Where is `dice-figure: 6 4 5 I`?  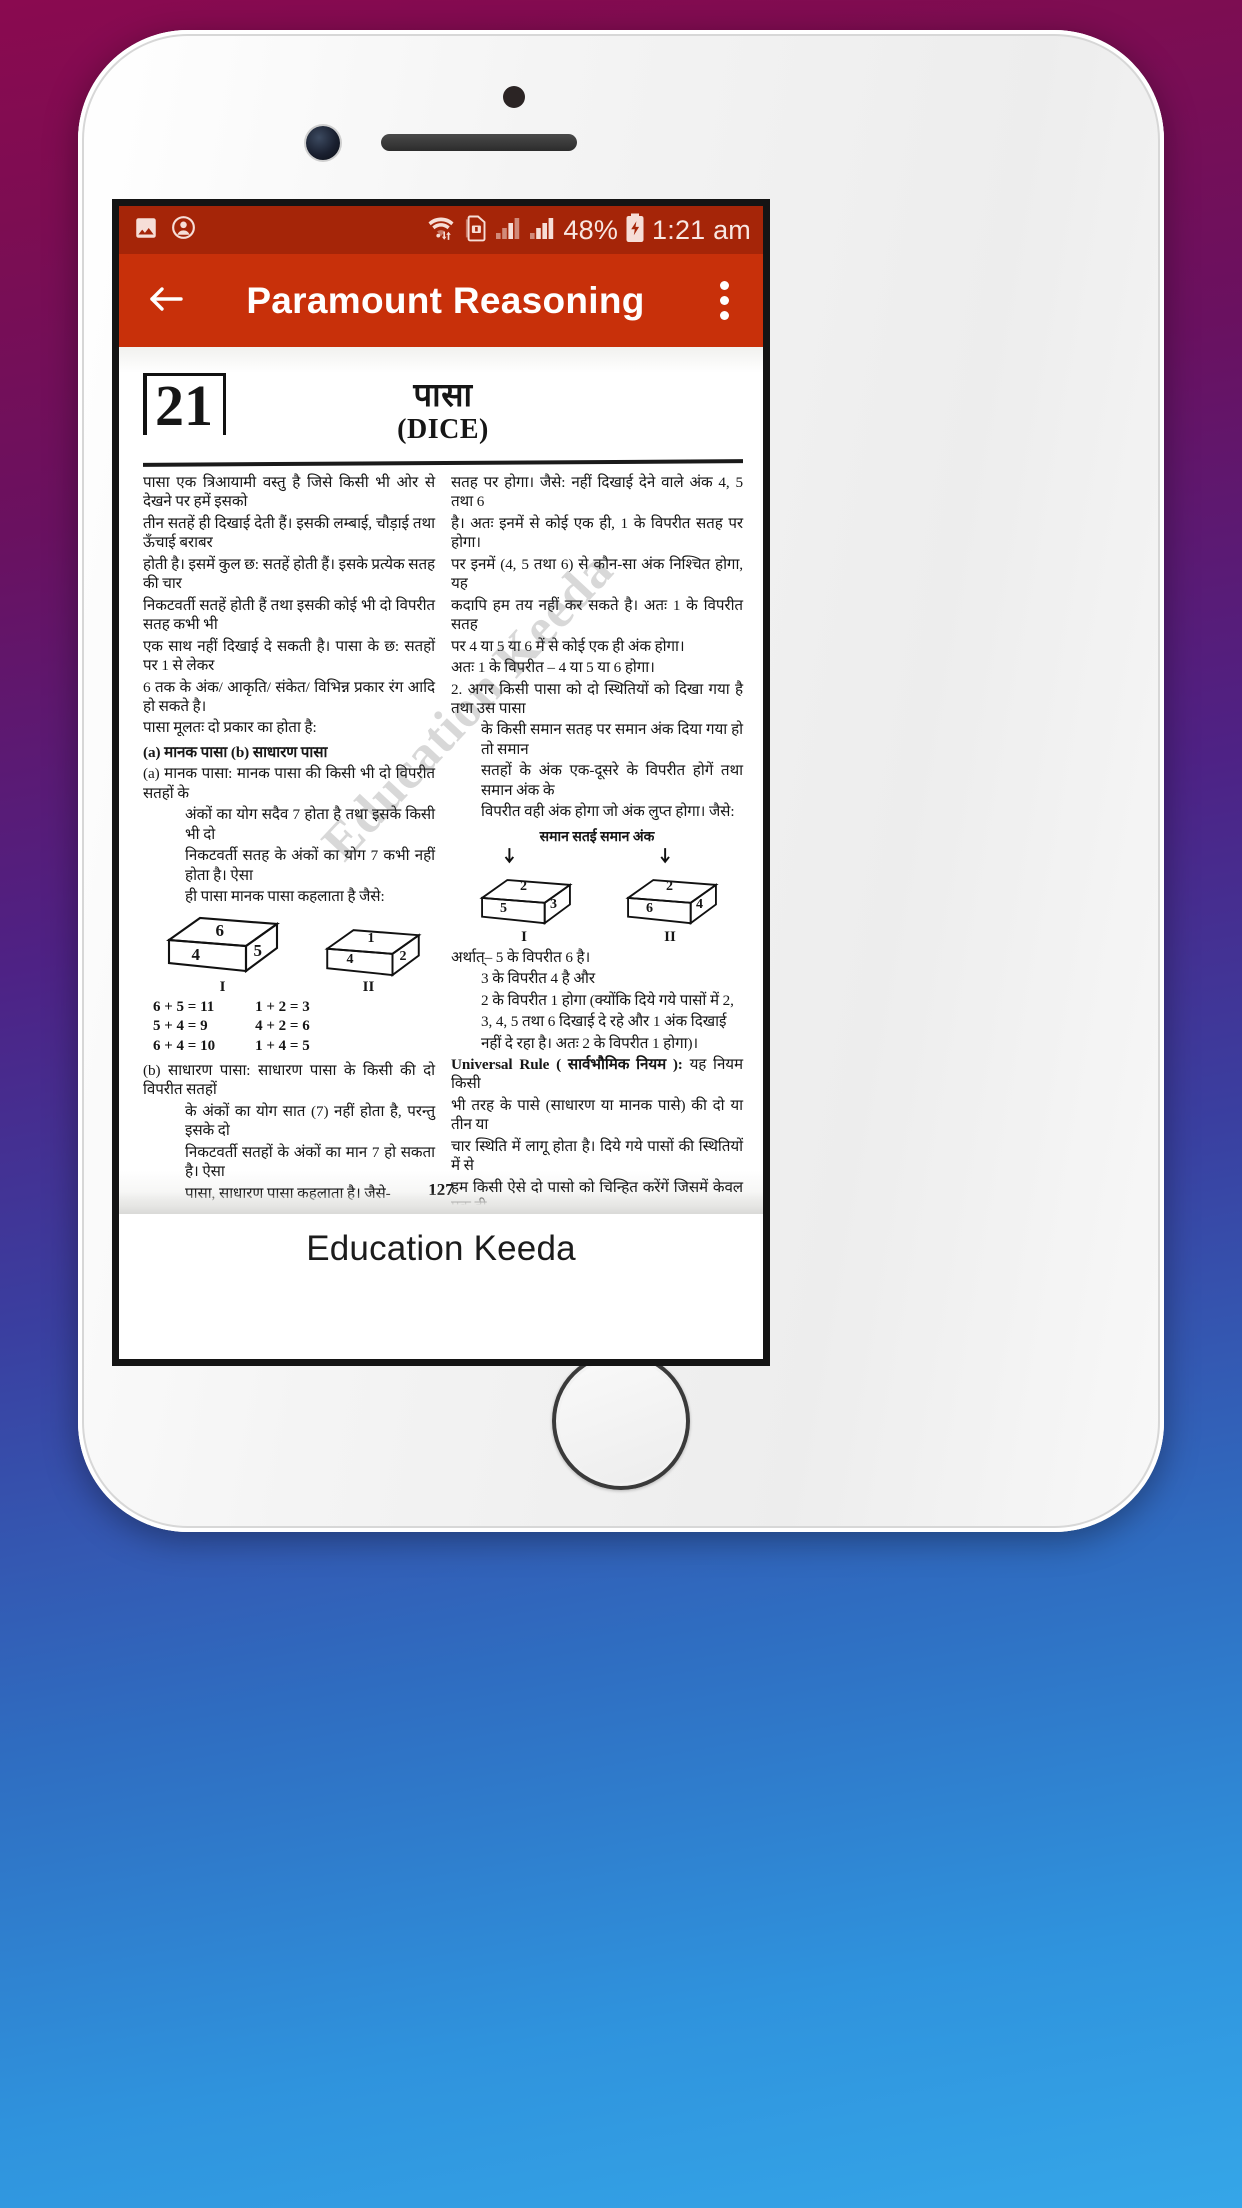 dice-figure: 6 4 5 I is located at coordinates (223, 954).